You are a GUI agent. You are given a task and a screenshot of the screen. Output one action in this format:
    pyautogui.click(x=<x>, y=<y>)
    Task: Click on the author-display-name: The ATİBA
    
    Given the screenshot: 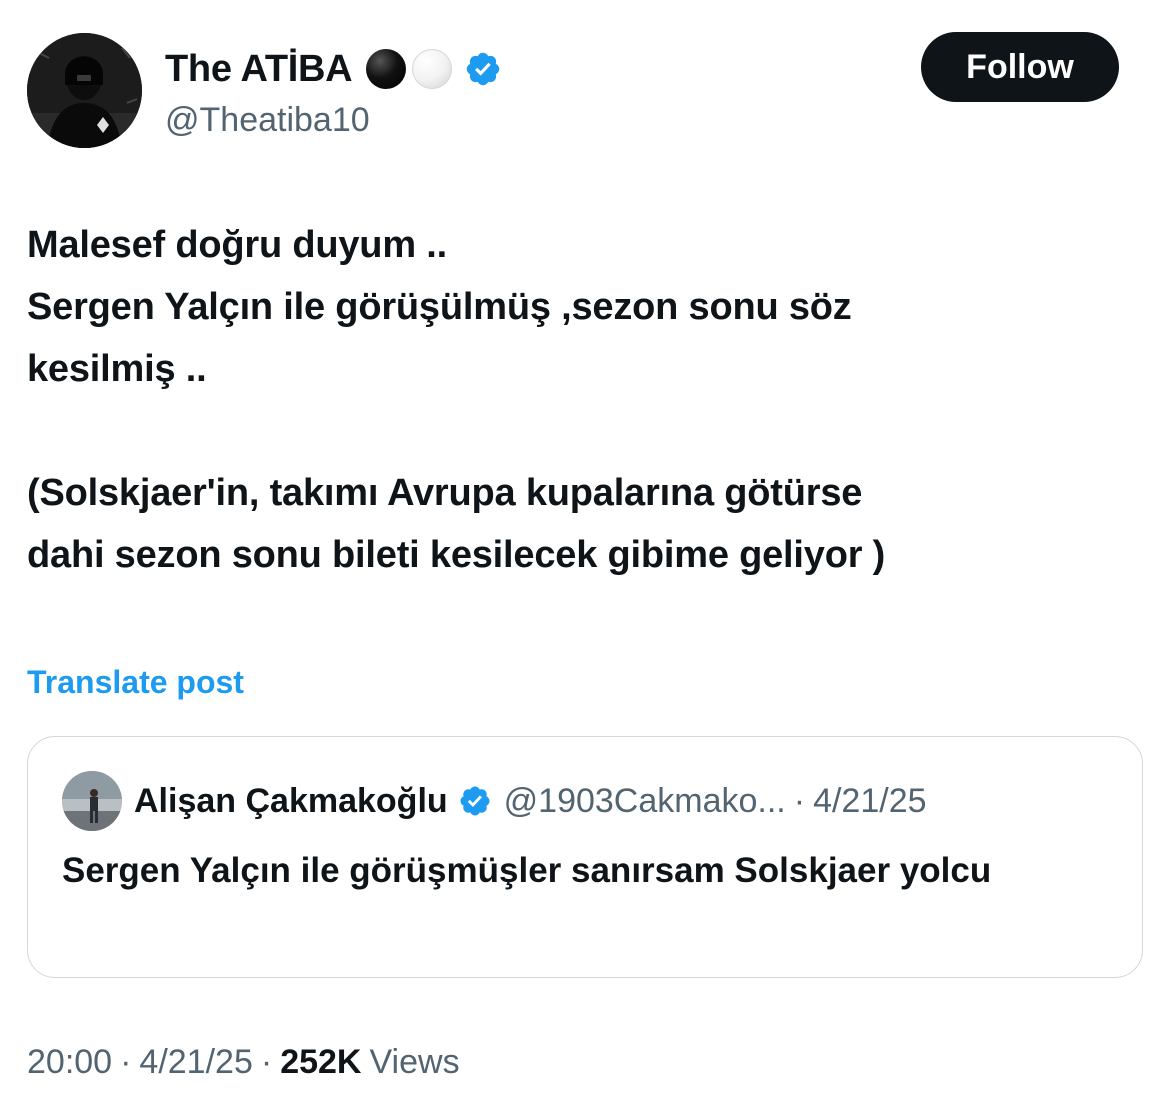 What is the action you would take?
    pyautogui.click(x=259, y=69)
    